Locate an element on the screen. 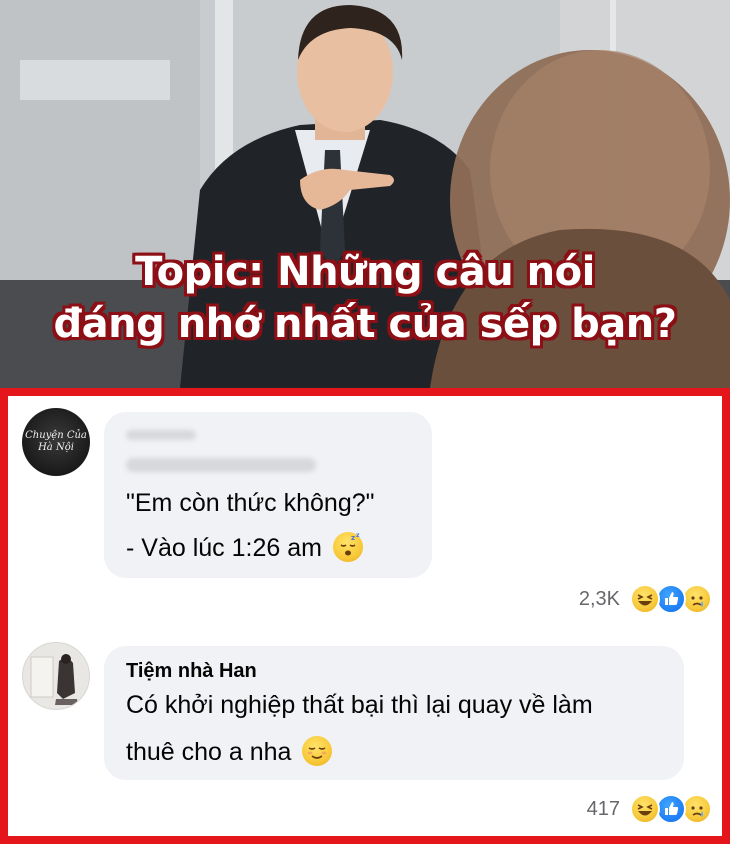 Image resolution: width=730 pixels, height=844 pixels. reaction-count: 2,3K is located at coordinates (599, 598).